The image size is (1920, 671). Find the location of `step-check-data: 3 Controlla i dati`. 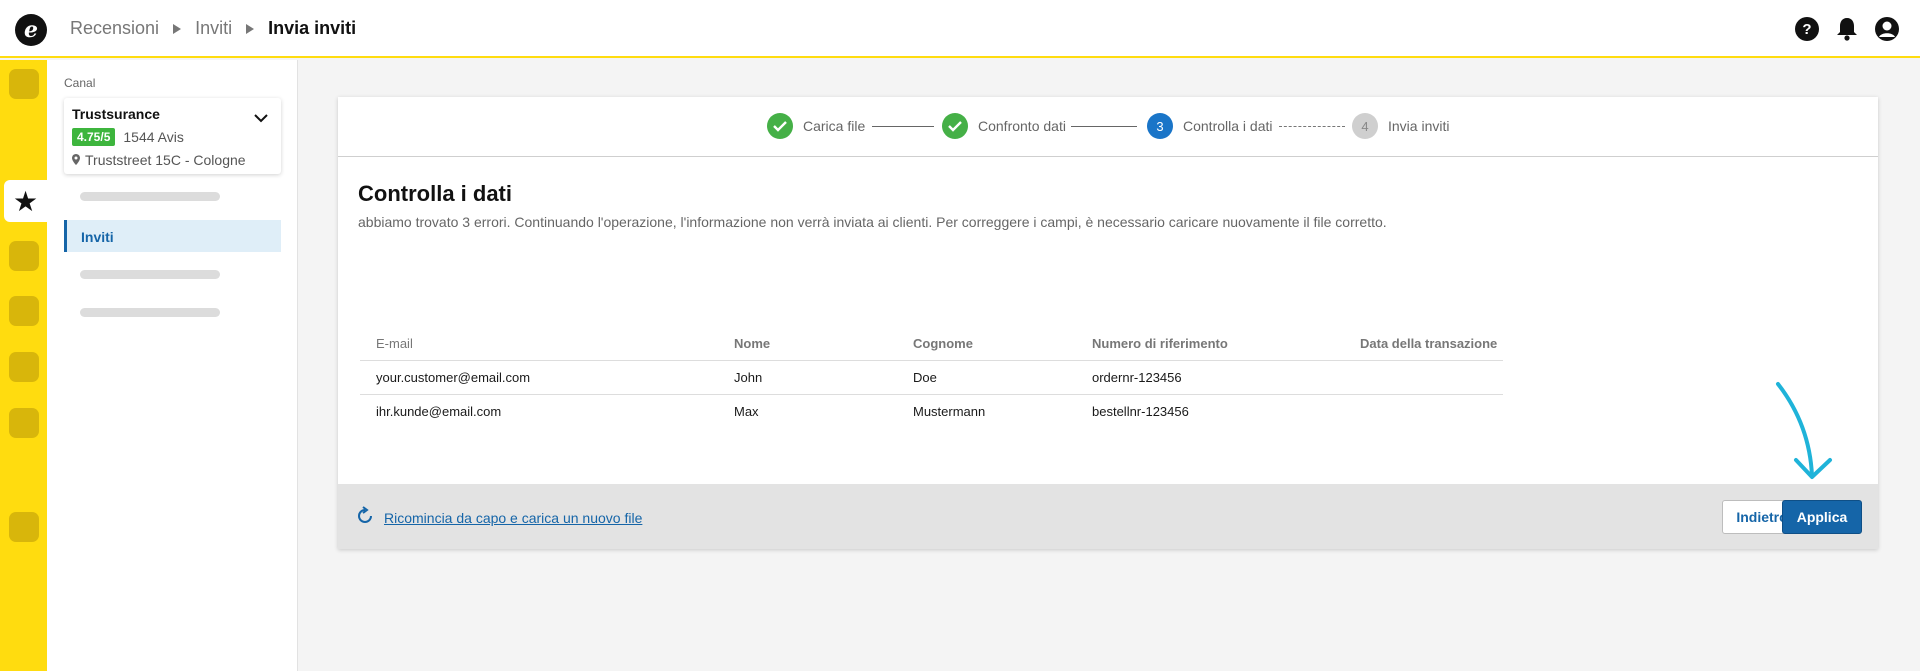

step-check-data: 3 Controlla i dati is located at coordinates (1210, 126).